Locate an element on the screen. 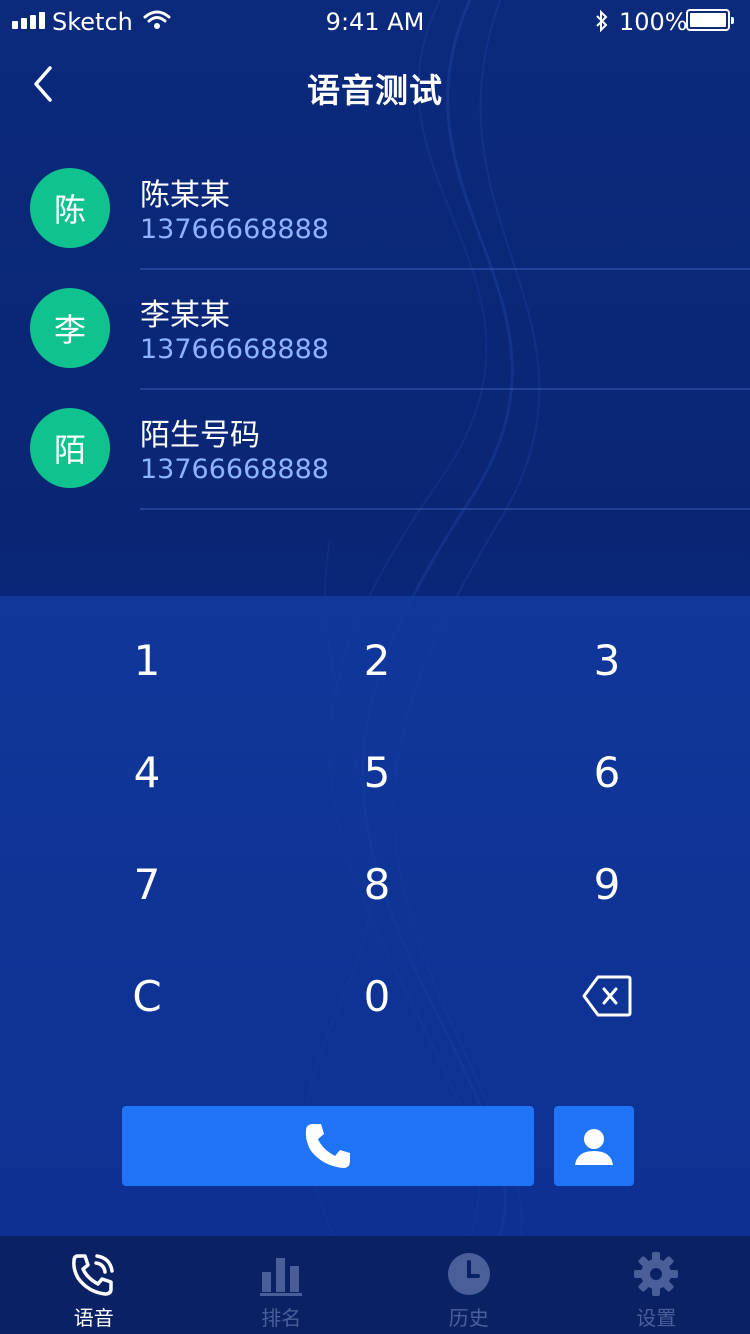 This screenshot has height=1334, width=750. contact-item: 李 李某某 13766668888 is located at coordinates (375, 330).